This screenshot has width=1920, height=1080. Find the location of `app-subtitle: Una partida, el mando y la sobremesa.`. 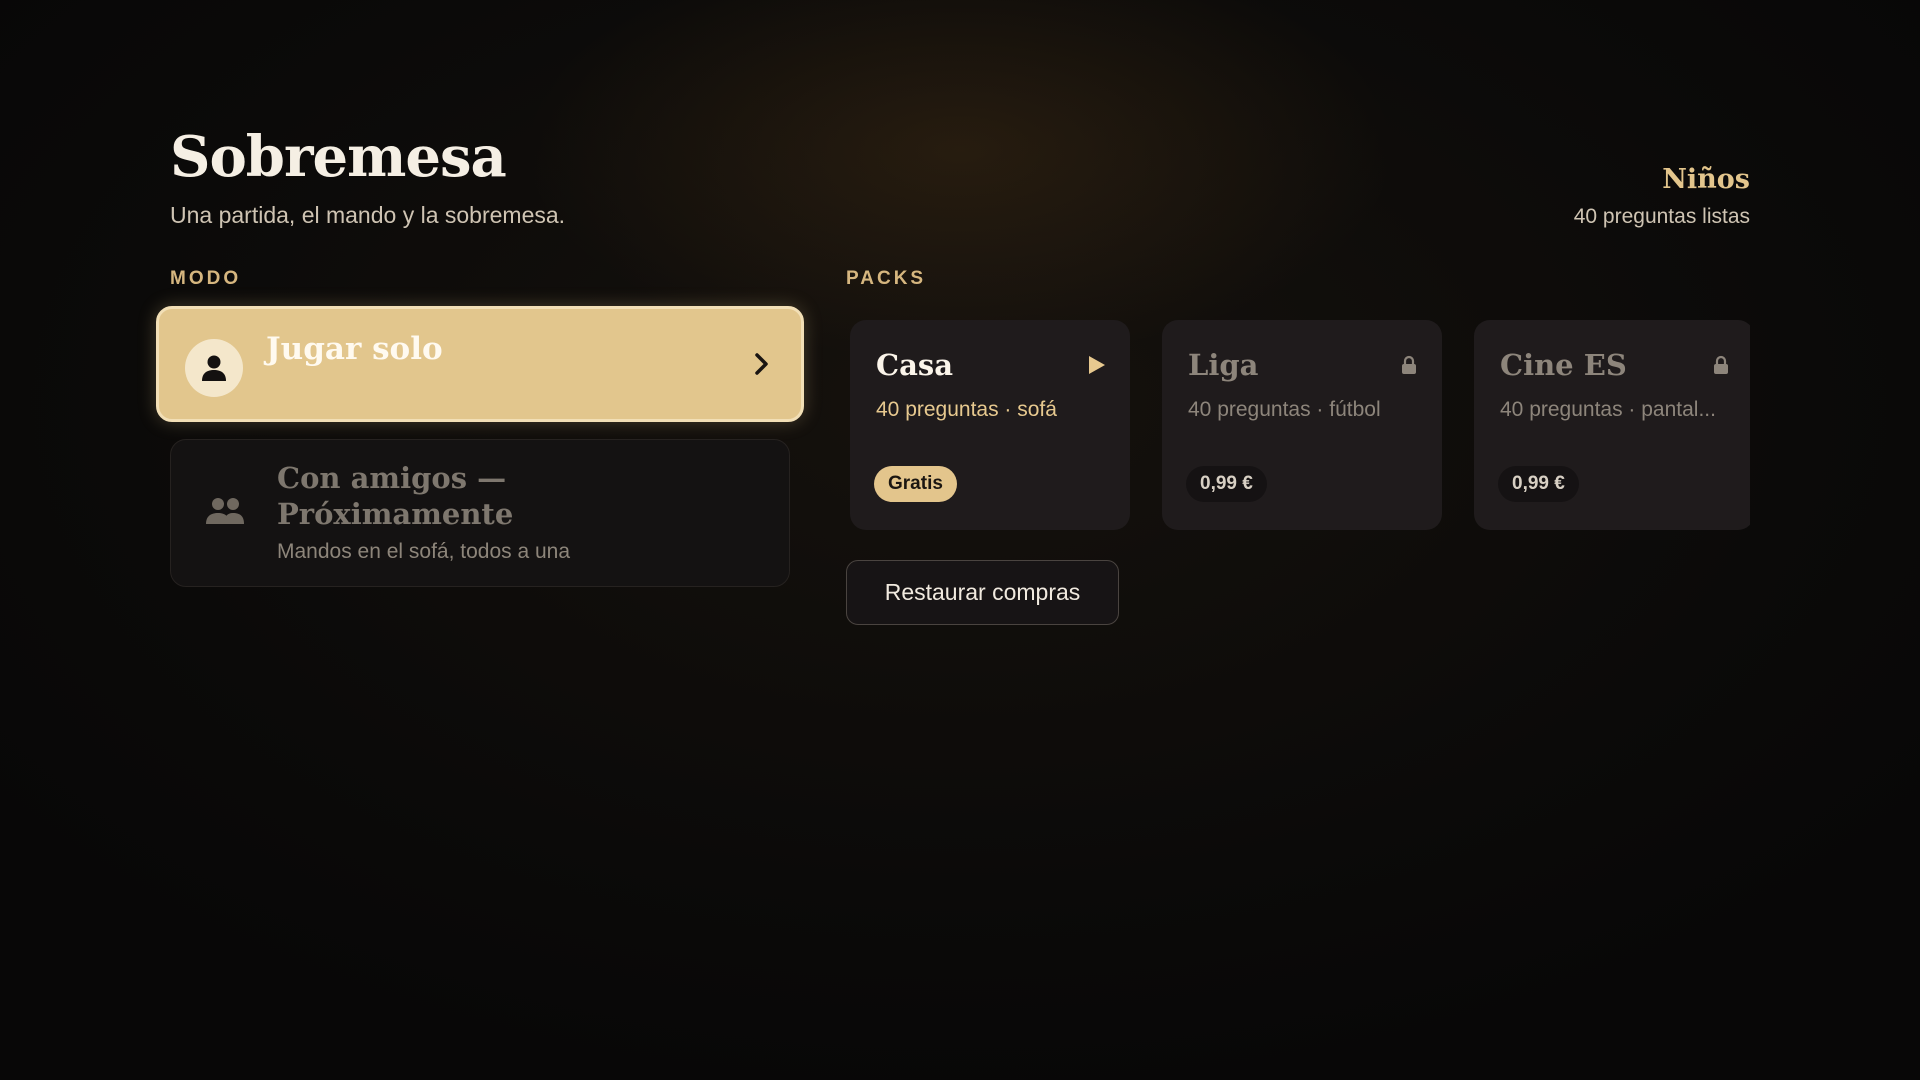

app-subtitle: Una partida, el mando y la sobremesa. is located at coordinates (368, 215).